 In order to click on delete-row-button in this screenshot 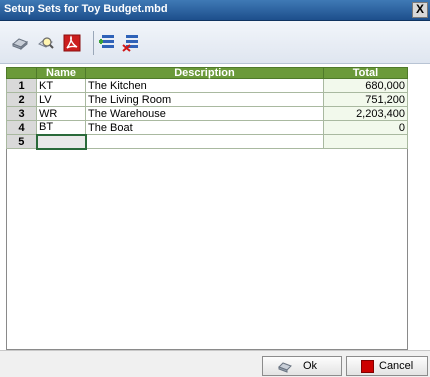, I will do `click(132, 43)`.